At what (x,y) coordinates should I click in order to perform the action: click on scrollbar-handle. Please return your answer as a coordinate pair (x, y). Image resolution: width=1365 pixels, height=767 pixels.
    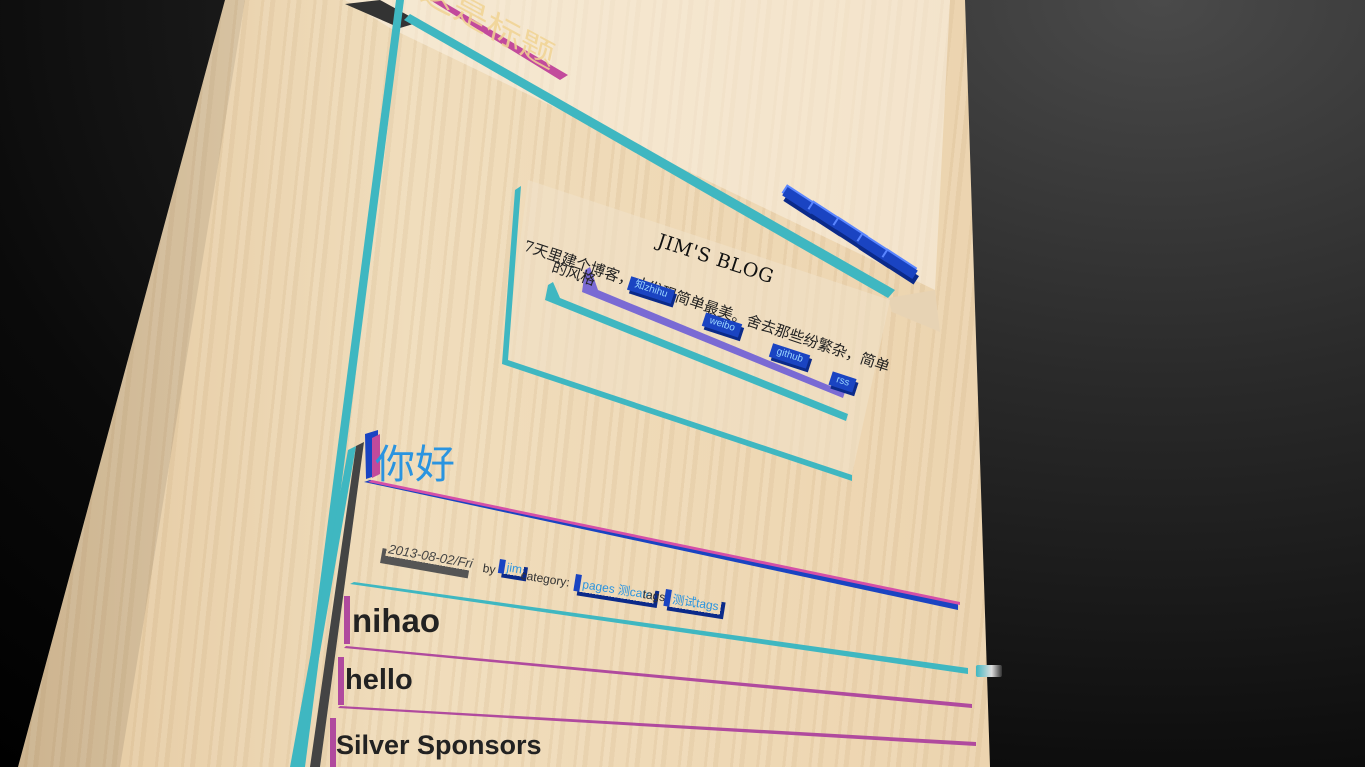
    Looking at the image, I should click on (989, 671).